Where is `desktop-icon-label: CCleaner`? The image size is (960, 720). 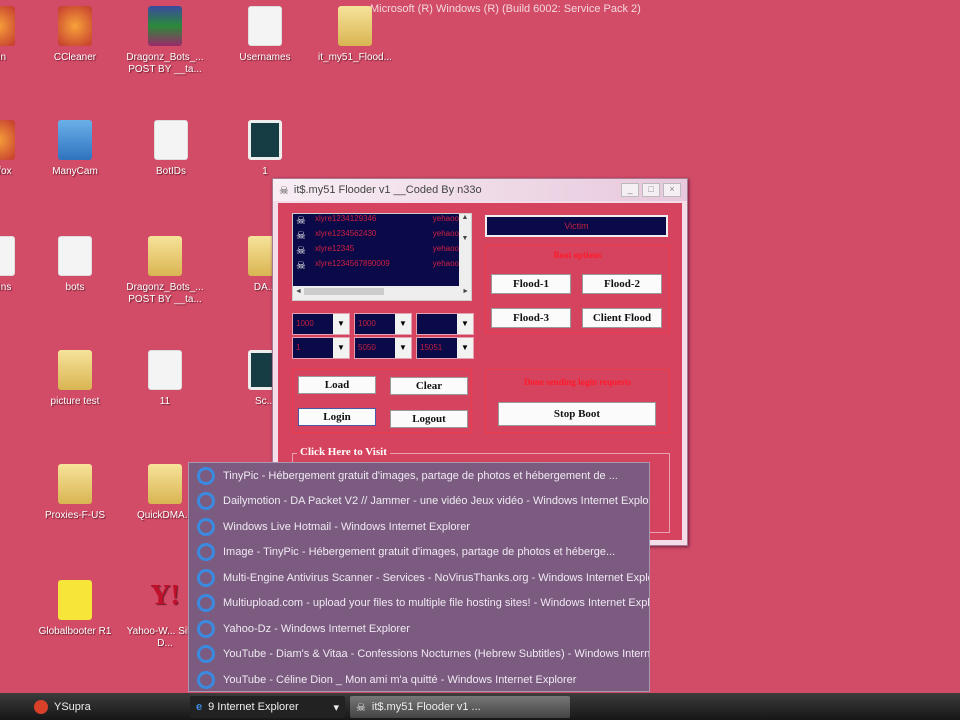 desktop-icon-label: CCleaner is located at coordinates (75, 57).